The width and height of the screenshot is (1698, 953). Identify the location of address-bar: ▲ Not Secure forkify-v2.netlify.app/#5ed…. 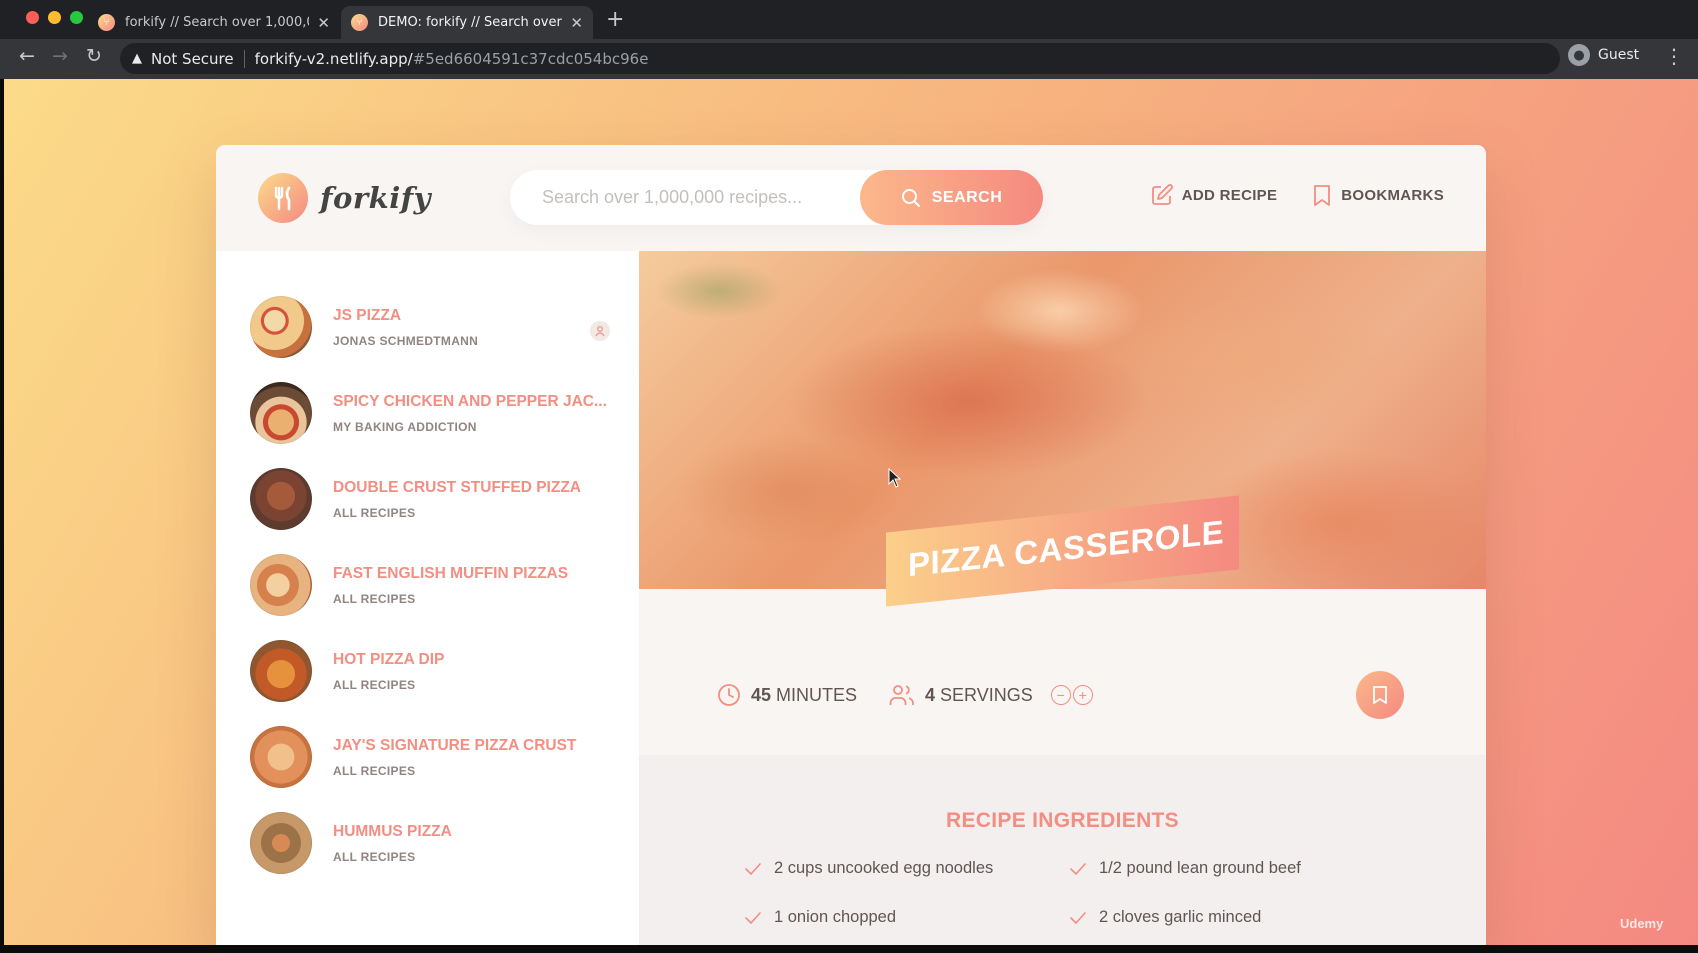
(840, 58).